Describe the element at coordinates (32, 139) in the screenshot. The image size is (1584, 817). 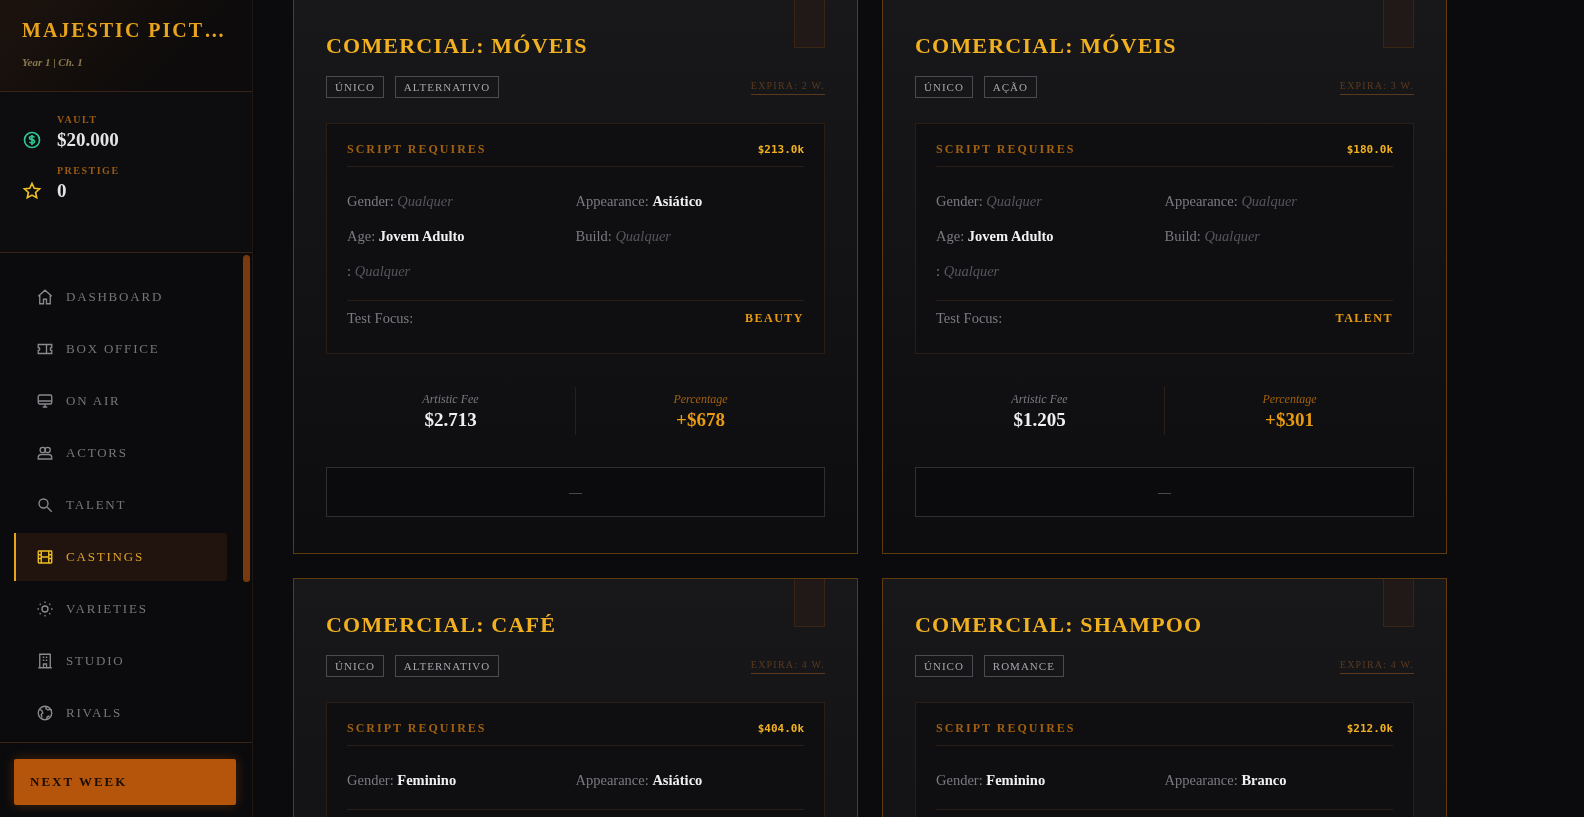
I see `dollar-icon` at that location.